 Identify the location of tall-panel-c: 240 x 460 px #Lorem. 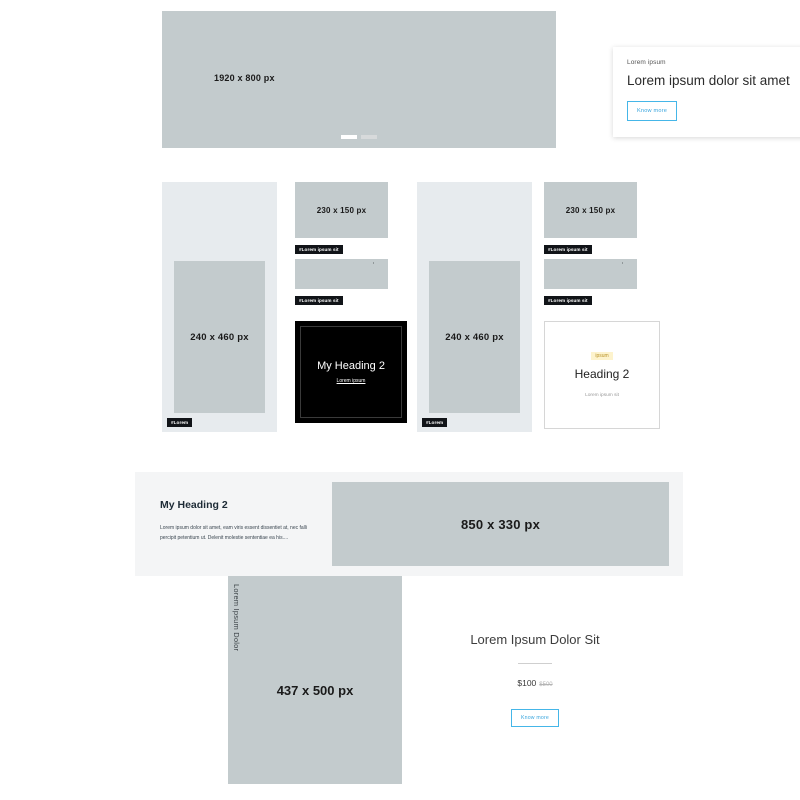
(474, 307).